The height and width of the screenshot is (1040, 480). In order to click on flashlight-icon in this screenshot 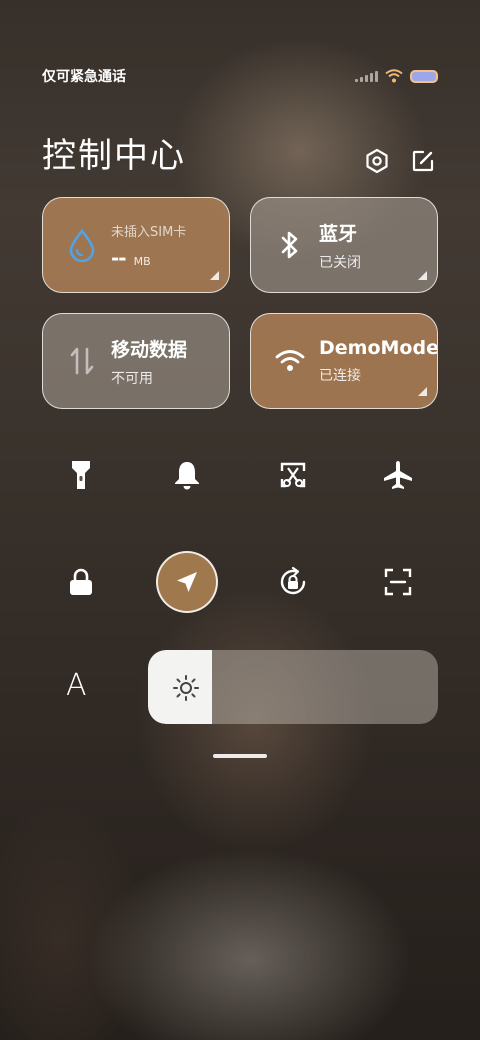, I will do `click(81, 475)`.